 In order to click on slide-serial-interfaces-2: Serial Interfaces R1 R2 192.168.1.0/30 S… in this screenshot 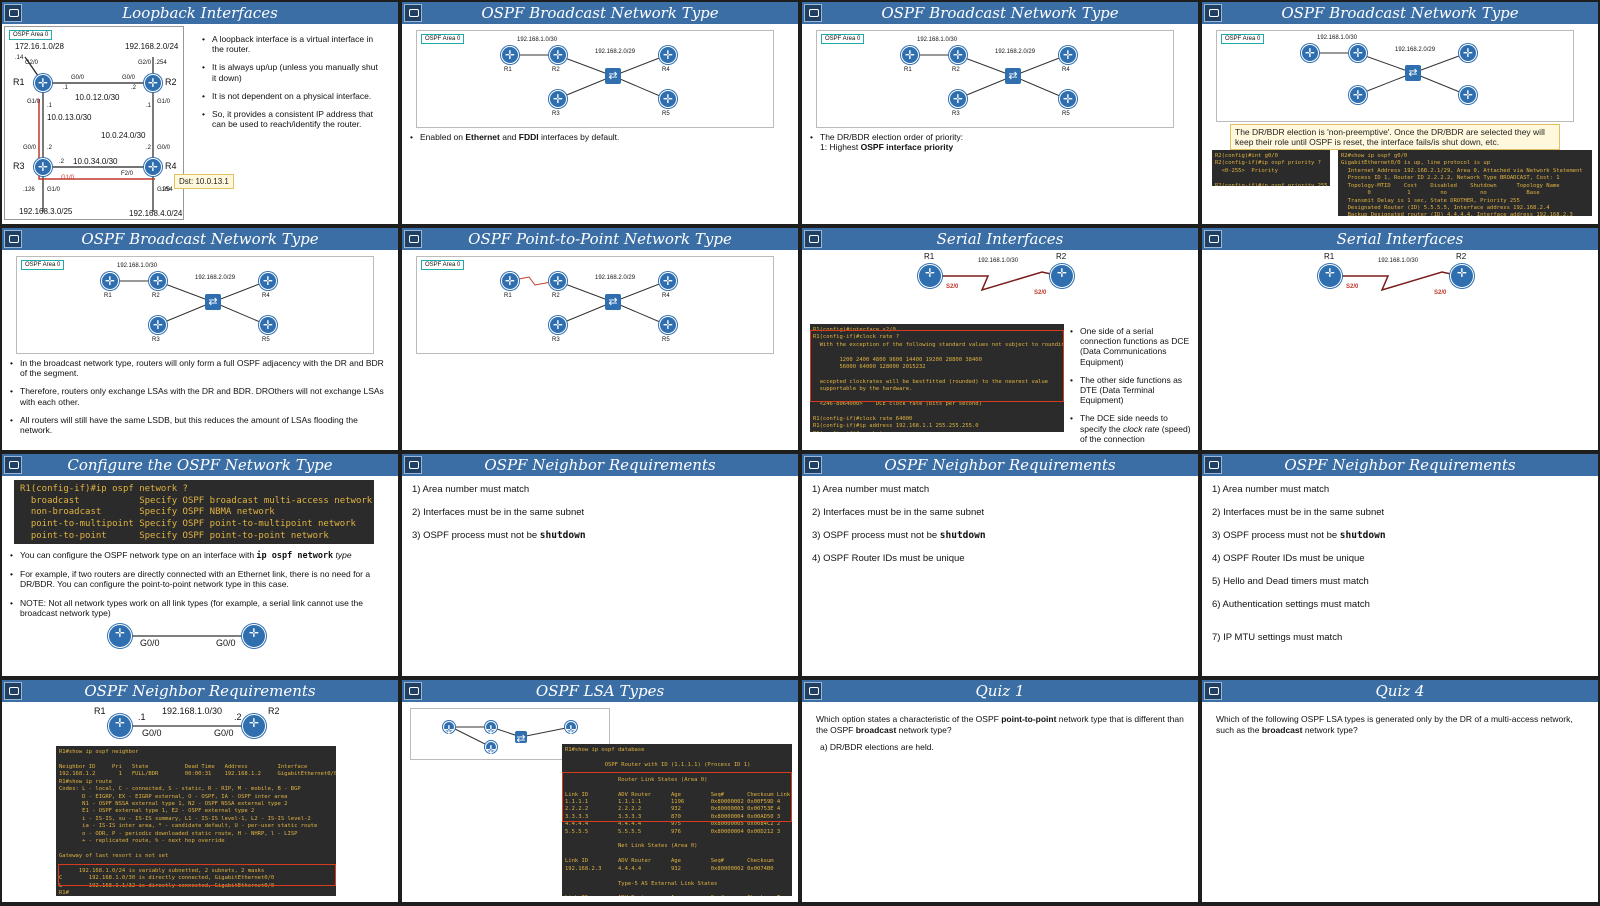, I will do `click(1400, 339)`.